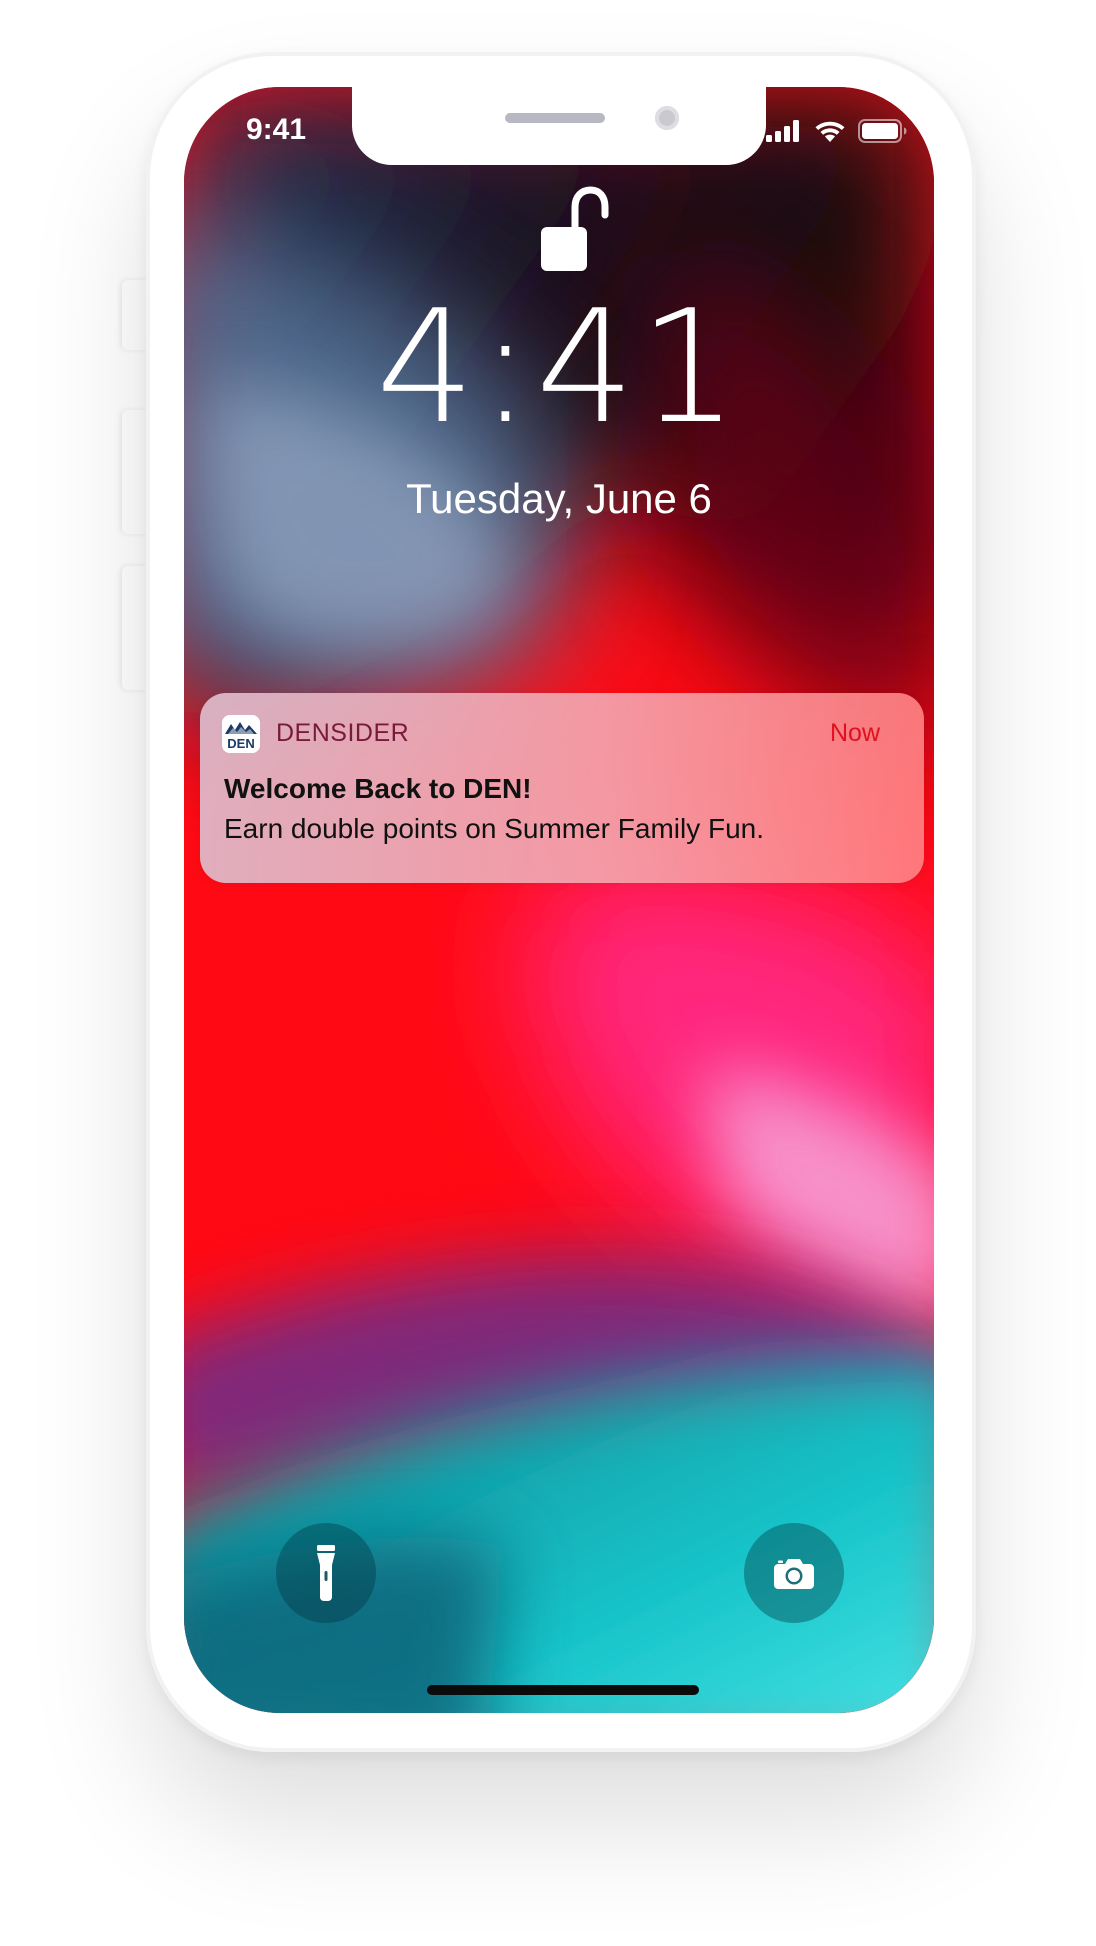 This screenshot has width=1096, height=1946. Describe the element at coordinates (563, 1690) in the screenshot. I see `home-indicator` at that location.